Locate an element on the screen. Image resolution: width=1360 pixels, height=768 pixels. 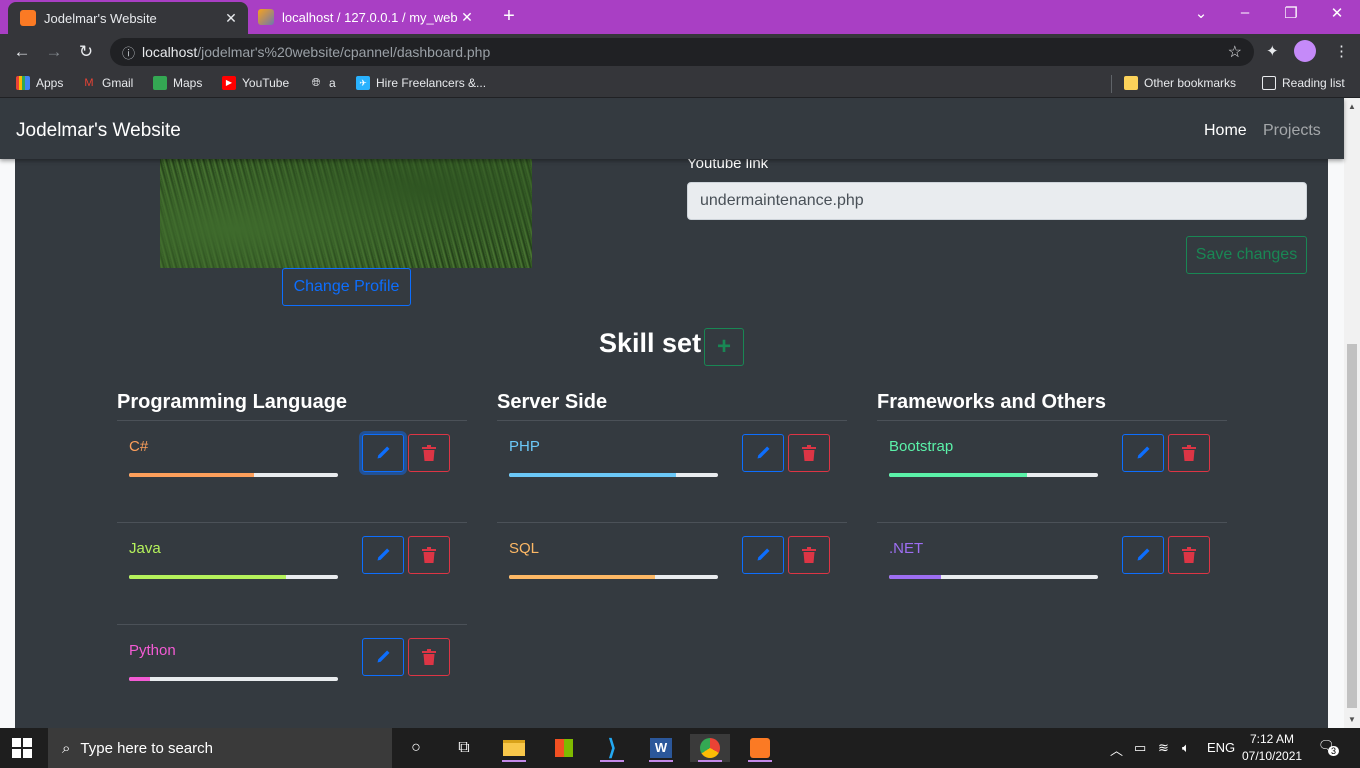
scrollbar-thumb is located at coordinates (1352, 526).